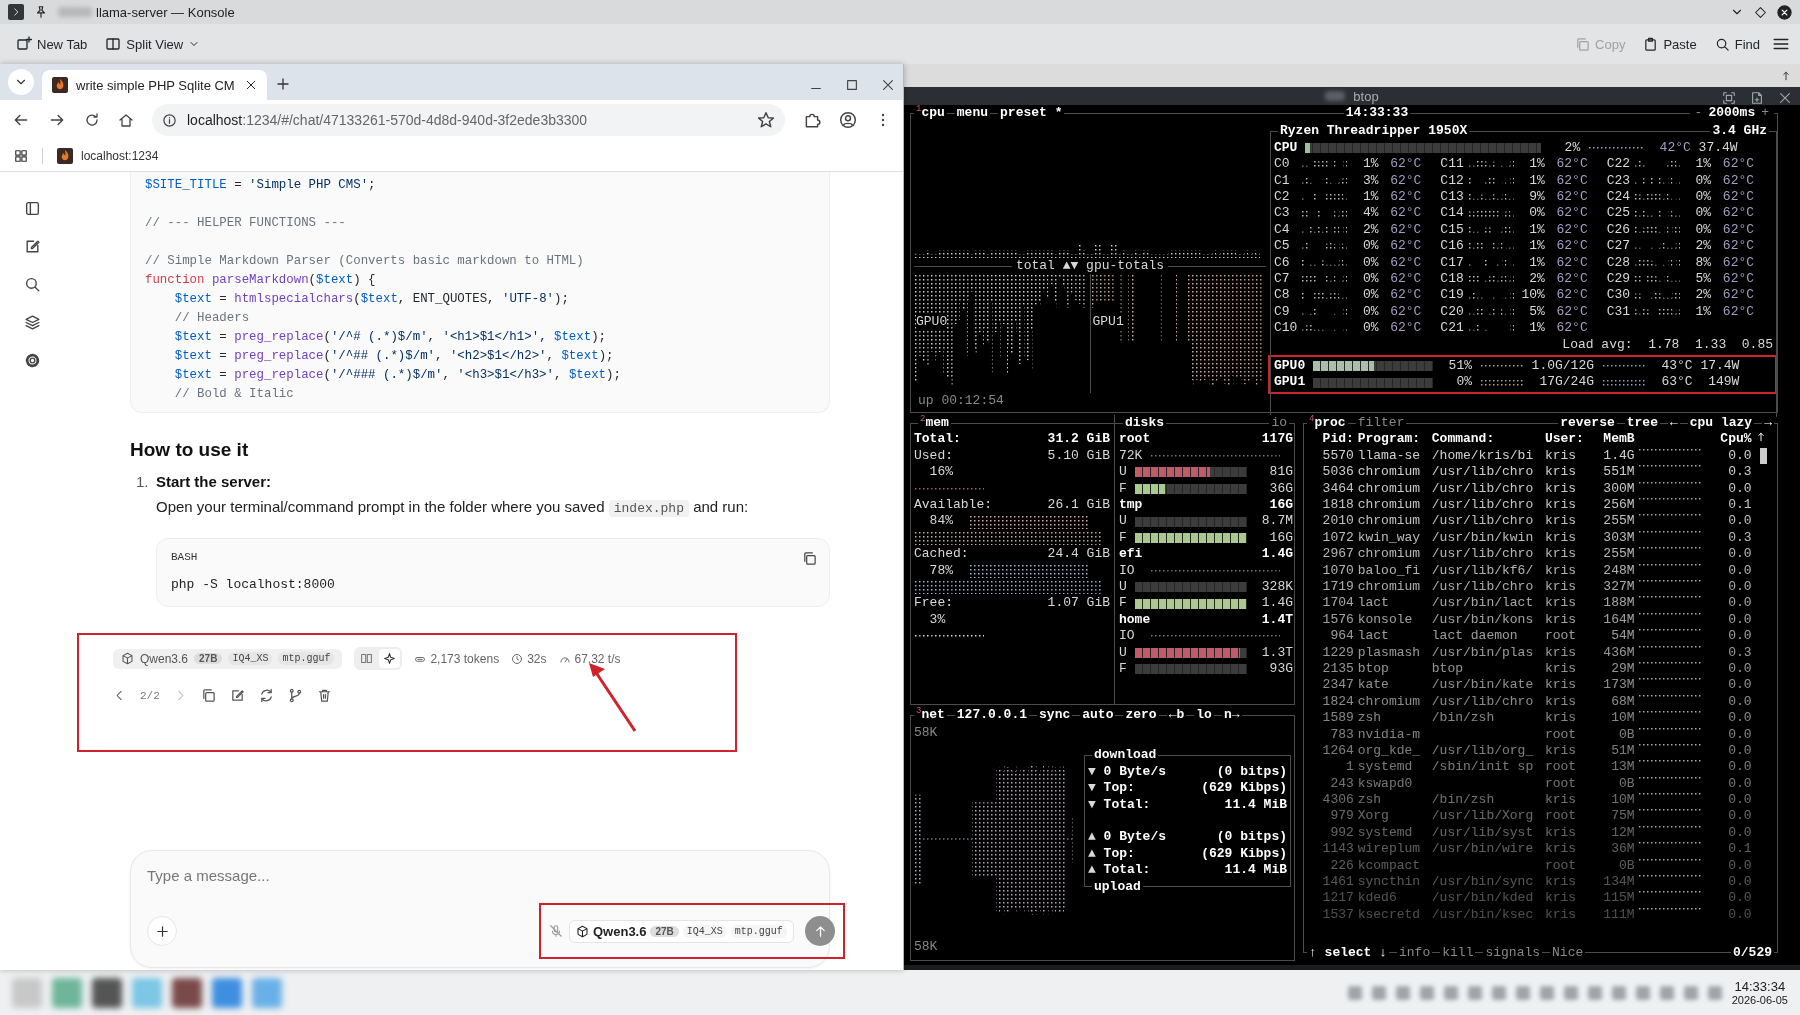 Image resolution: width=1800 pixels, height=1015 pixels. I want to click on core-label: C2, so click(1282, 197).